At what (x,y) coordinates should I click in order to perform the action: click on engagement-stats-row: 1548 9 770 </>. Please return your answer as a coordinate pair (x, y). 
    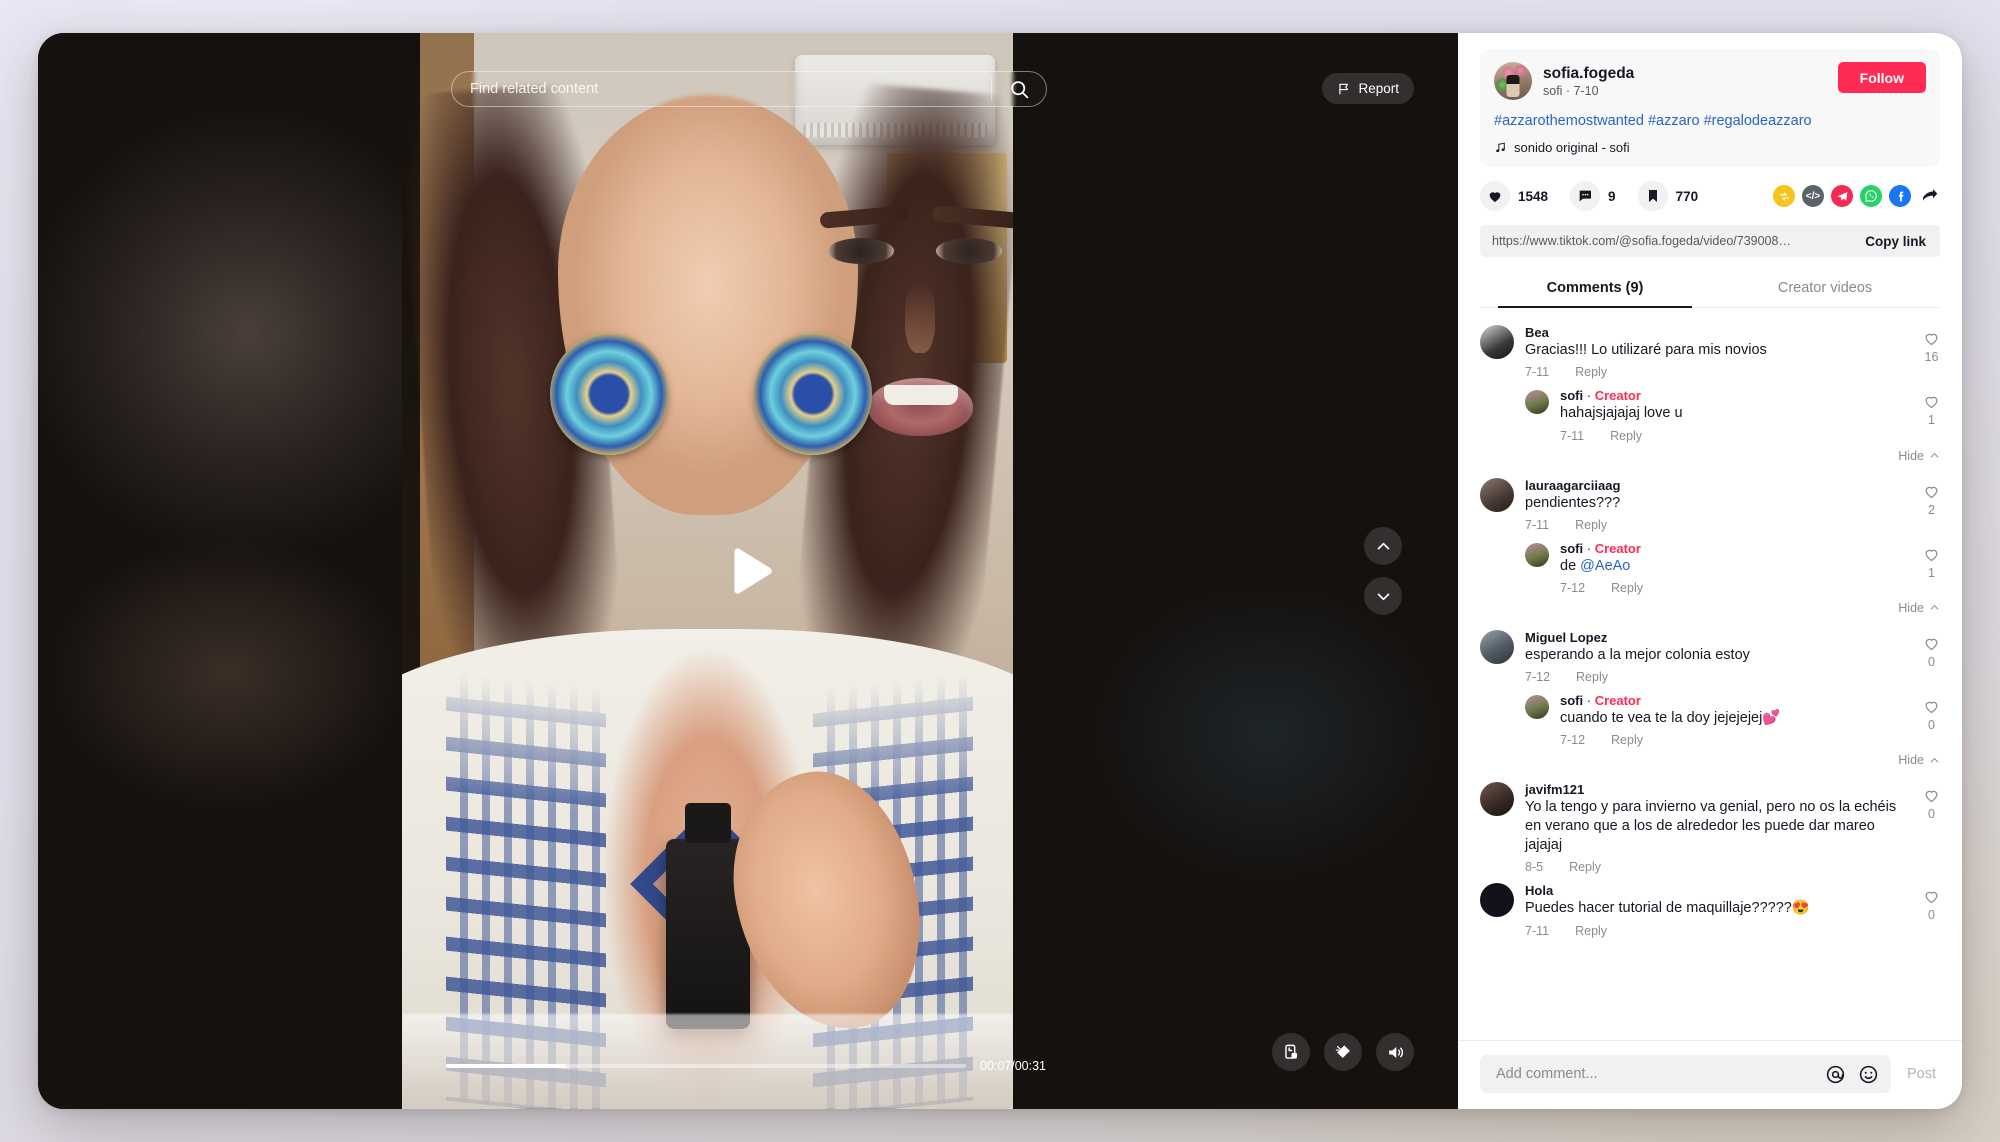
    Looking at the image, I should click on (1710, 194).